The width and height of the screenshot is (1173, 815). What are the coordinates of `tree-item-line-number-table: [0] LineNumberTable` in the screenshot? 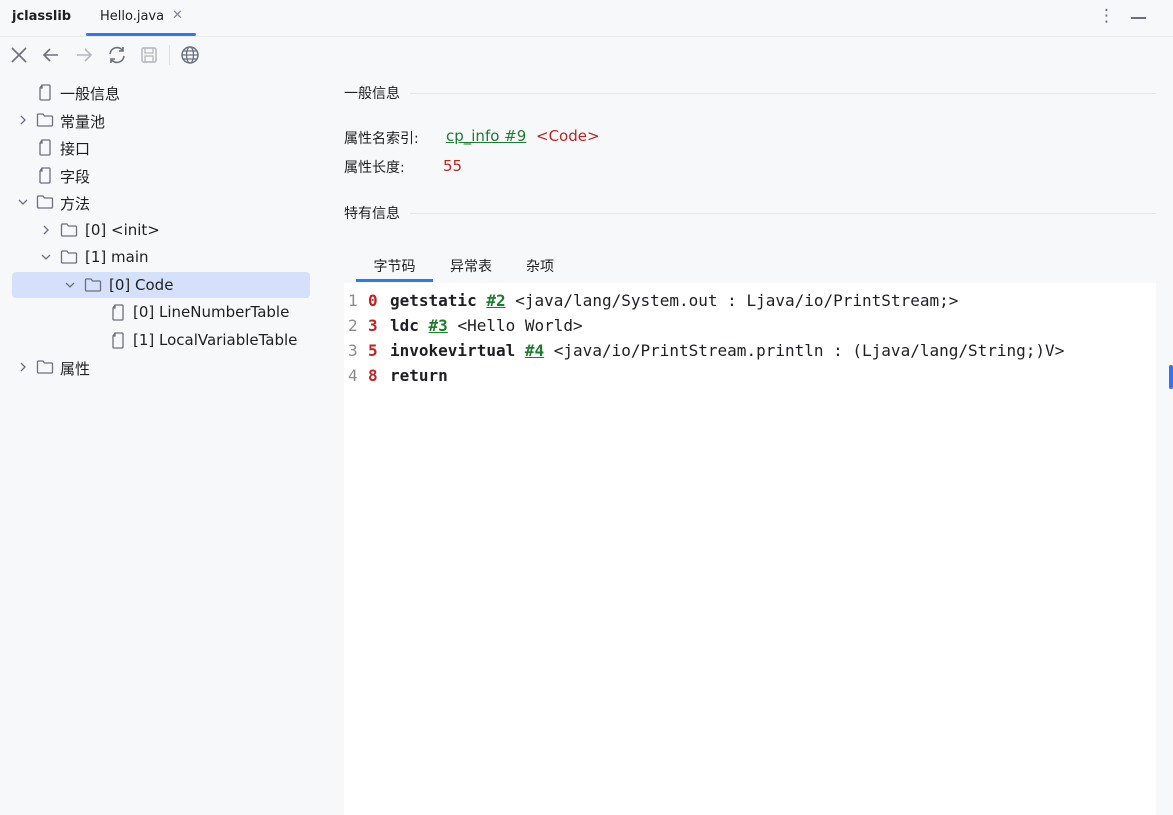 It's located at (161, 312).